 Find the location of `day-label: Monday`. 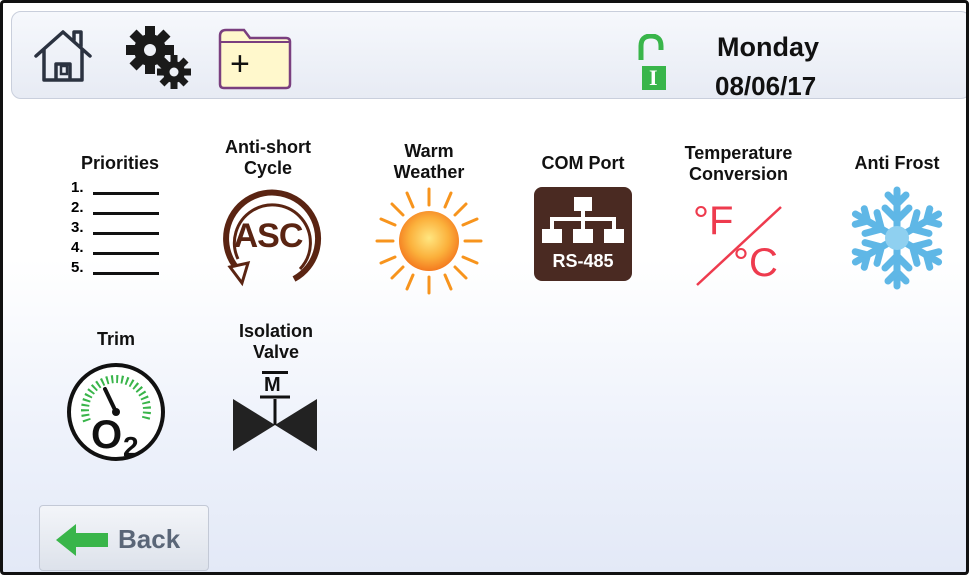

day-label: Monday is located at coordinates (768, 47).